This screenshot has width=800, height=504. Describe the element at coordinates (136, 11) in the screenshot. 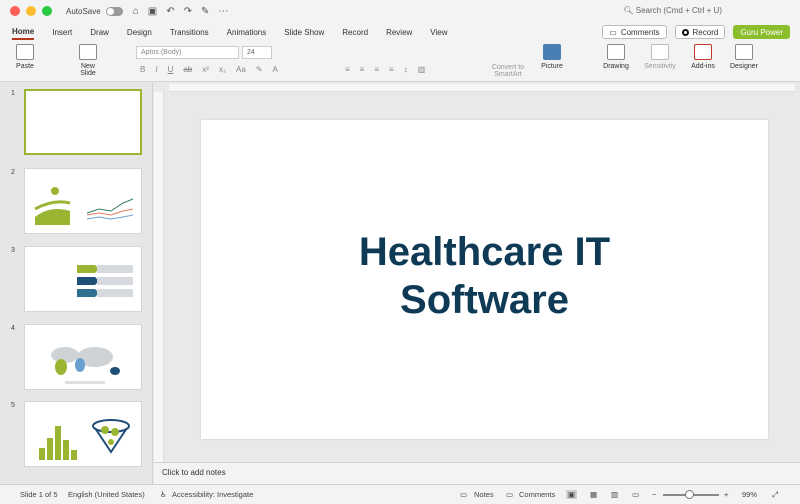

I see `home-icon: ⌂` at that location.